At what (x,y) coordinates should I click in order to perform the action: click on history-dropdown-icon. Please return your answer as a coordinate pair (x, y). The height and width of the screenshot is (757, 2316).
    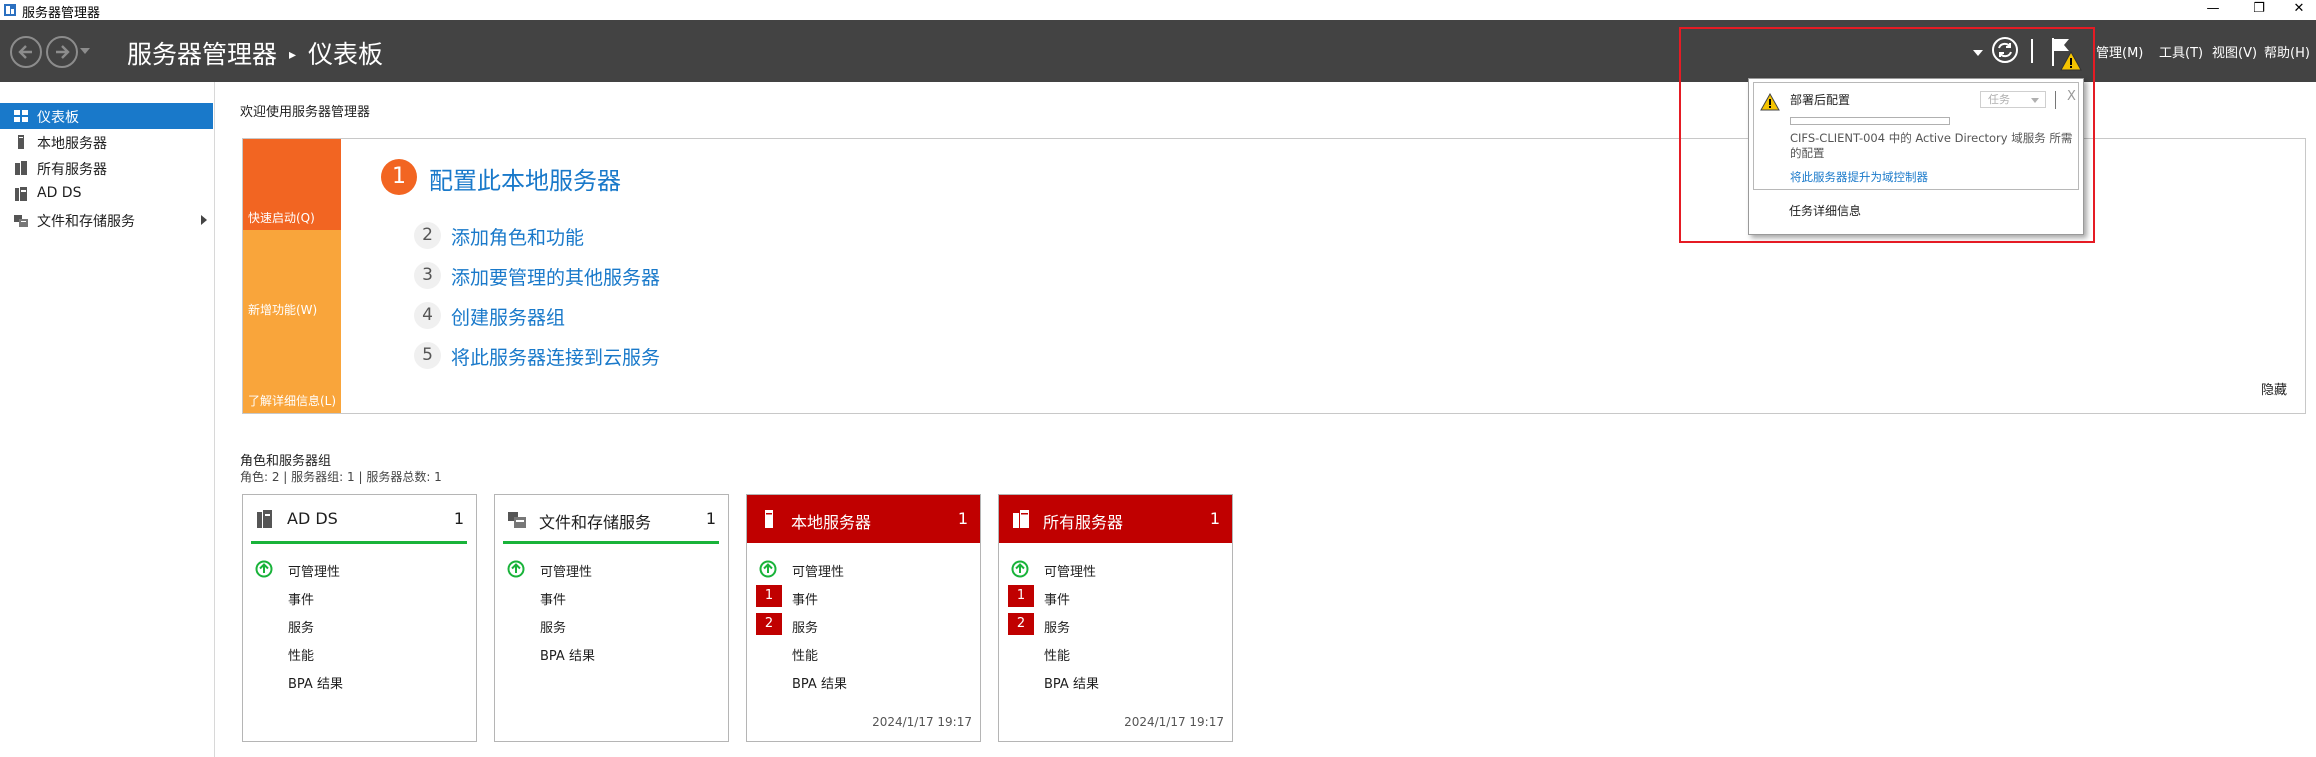
    Looking at the image, I should click on (85, 51).